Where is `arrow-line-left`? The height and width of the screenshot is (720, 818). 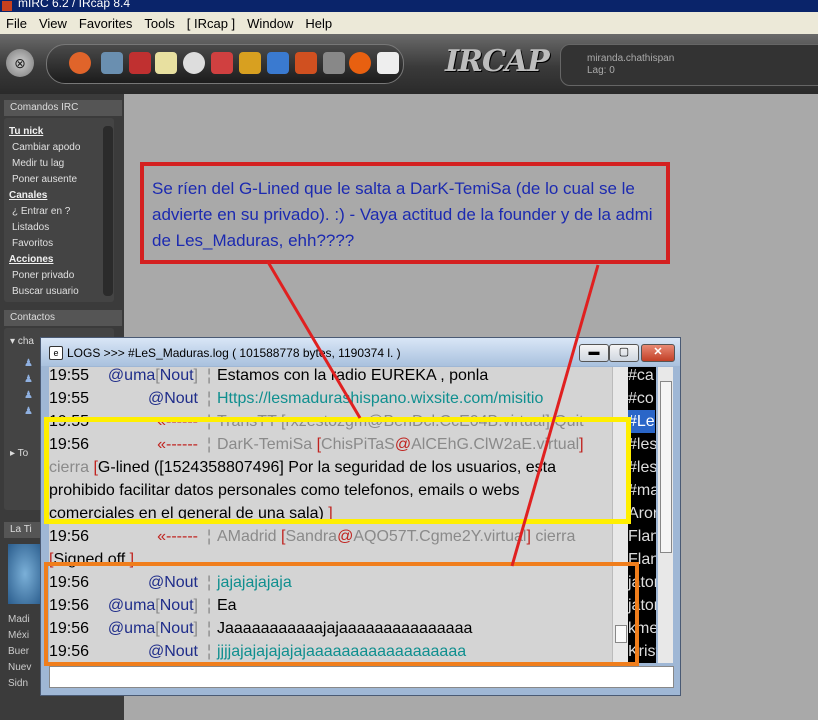
arrow-line-left is located at coordinates (314, 340).